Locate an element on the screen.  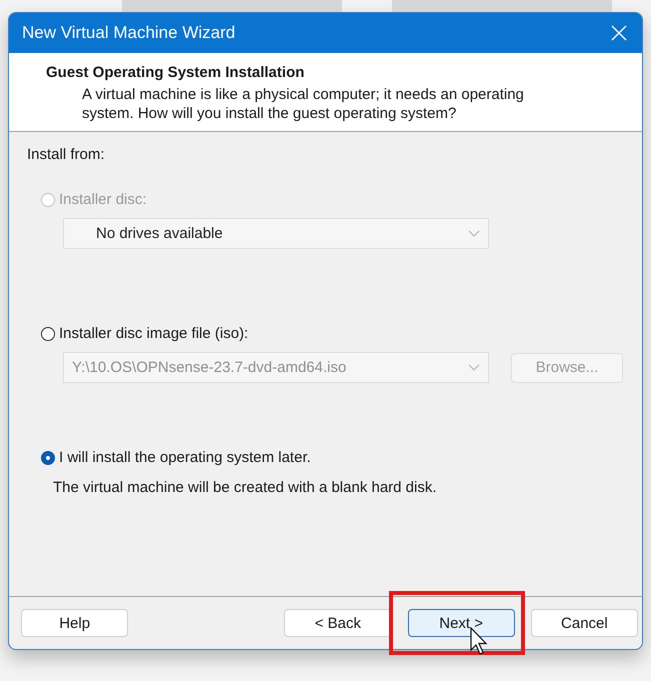
header-description: A virtual machine is like a physical computer; it needs an operating system. How will you install the guest operating system? is located at coordinates (303, 104).